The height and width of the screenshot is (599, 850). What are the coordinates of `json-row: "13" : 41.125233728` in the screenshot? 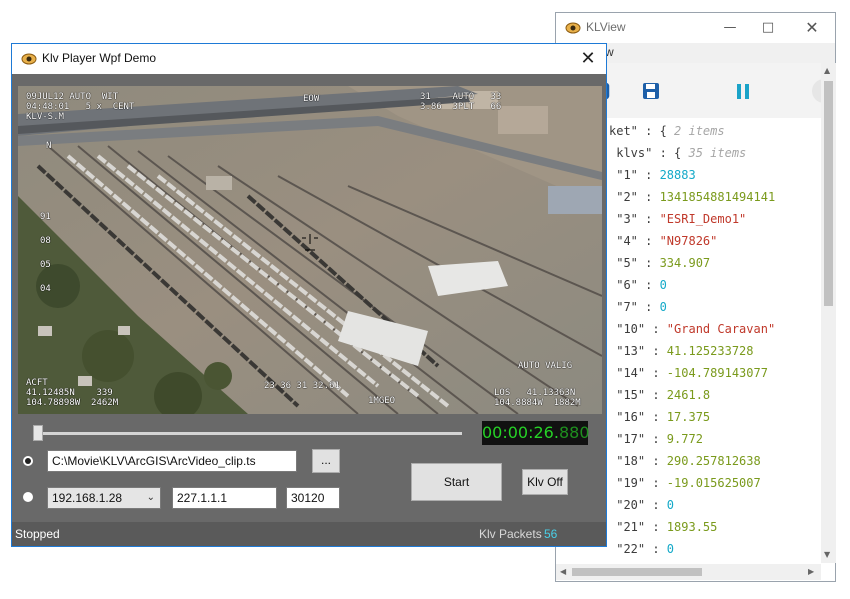 It's located at (681, 351).